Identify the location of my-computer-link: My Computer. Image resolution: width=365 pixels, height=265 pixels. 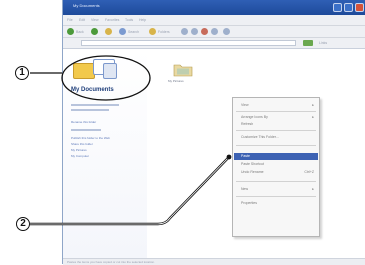
(80, 156).